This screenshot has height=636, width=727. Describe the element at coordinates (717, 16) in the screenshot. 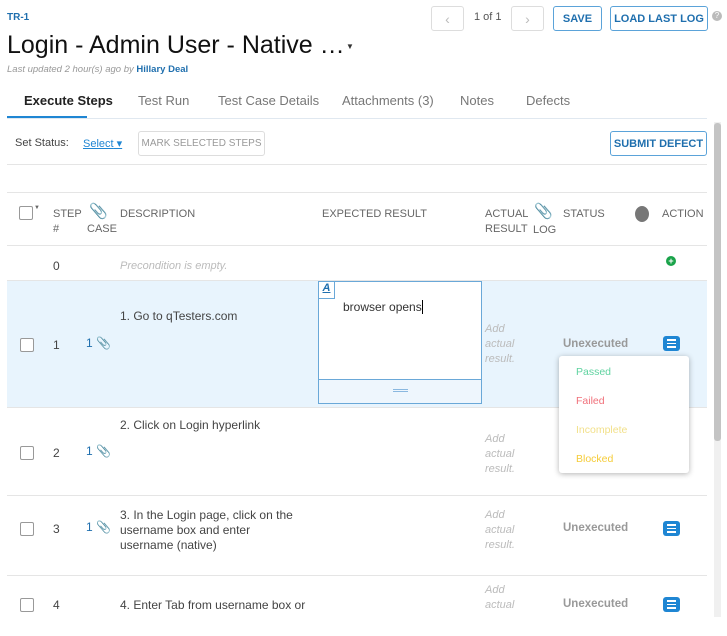

I see `help-icon: ?` at that location.